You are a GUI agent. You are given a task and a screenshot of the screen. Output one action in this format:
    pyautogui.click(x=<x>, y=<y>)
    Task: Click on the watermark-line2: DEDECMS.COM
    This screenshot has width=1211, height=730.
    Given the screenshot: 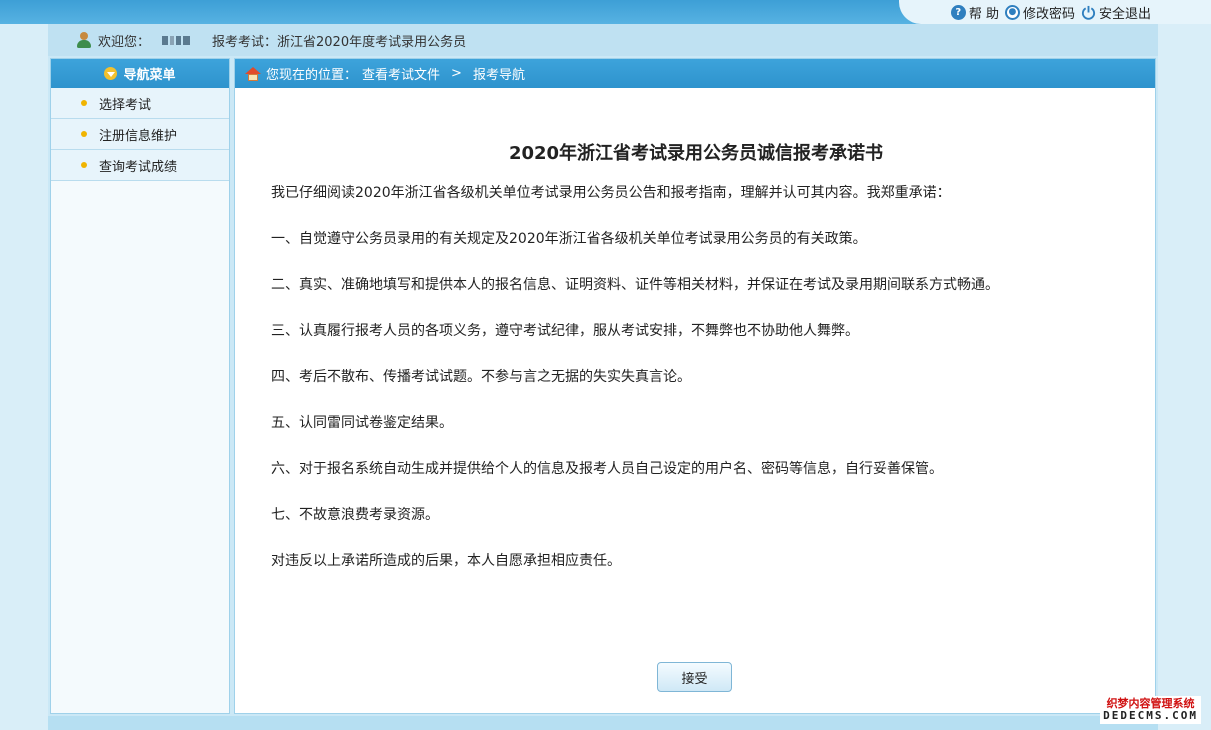 What is the action you would take?
    pyautogui.click(x=1150, y=715)
    